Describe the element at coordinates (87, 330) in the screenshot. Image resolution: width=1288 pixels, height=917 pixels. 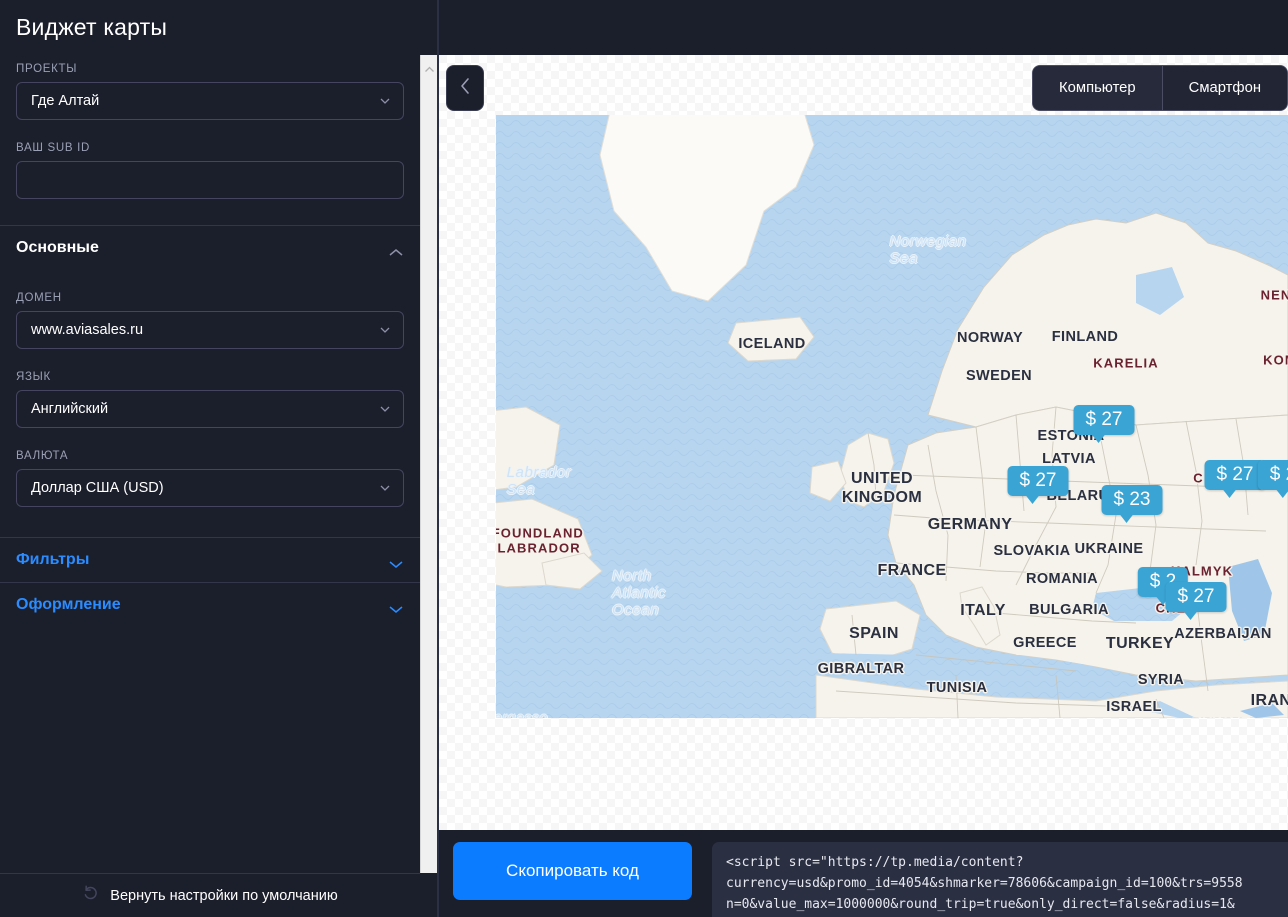
I see `domain-value: www.aviasales.ru` at that location.